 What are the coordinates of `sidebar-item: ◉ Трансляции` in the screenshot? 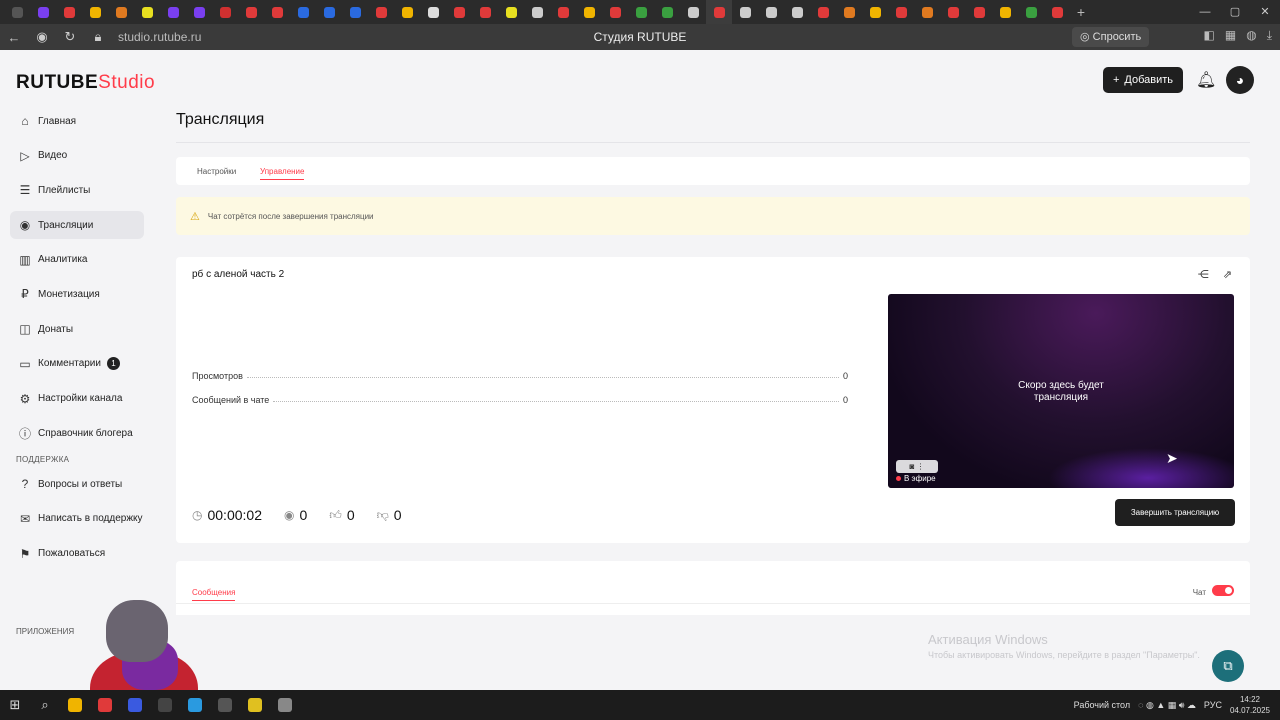 It's located at (77, 225).